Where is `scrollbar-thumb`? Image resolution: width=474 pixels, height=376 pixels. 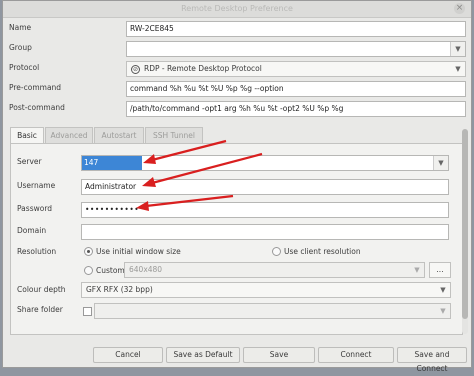
scrollbar-thumb is located at coordinates (465, 224).